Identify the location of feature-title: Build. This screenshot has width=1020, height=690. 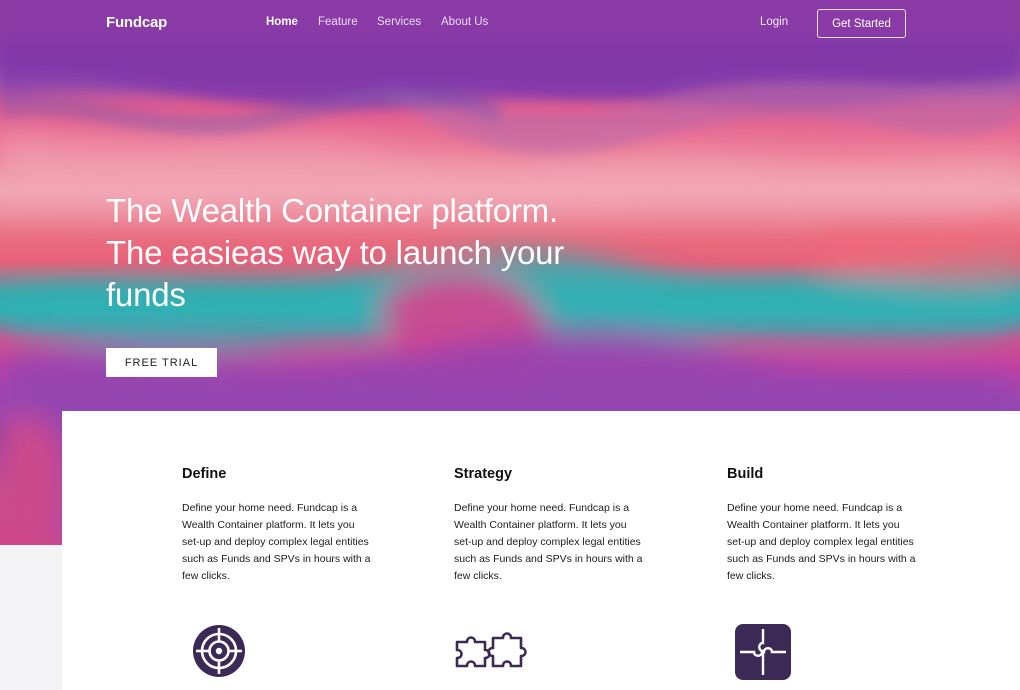
(745, 474).